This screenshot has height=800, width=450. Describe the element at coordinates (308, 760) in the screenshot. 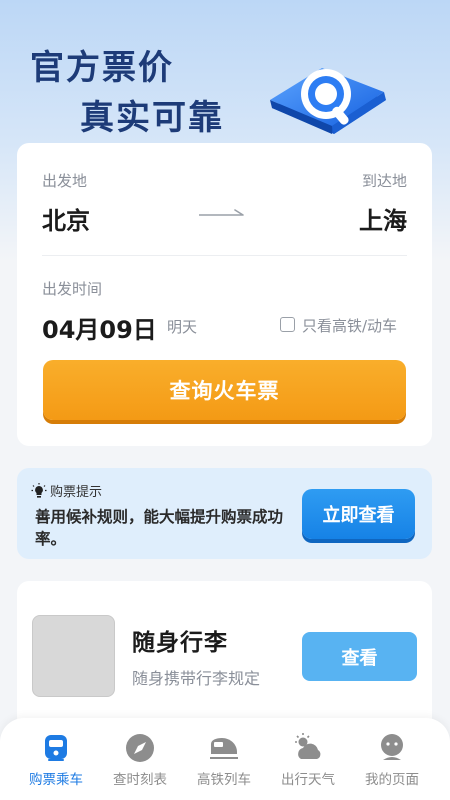

I see `tab-weather: 出行天气` at that location.